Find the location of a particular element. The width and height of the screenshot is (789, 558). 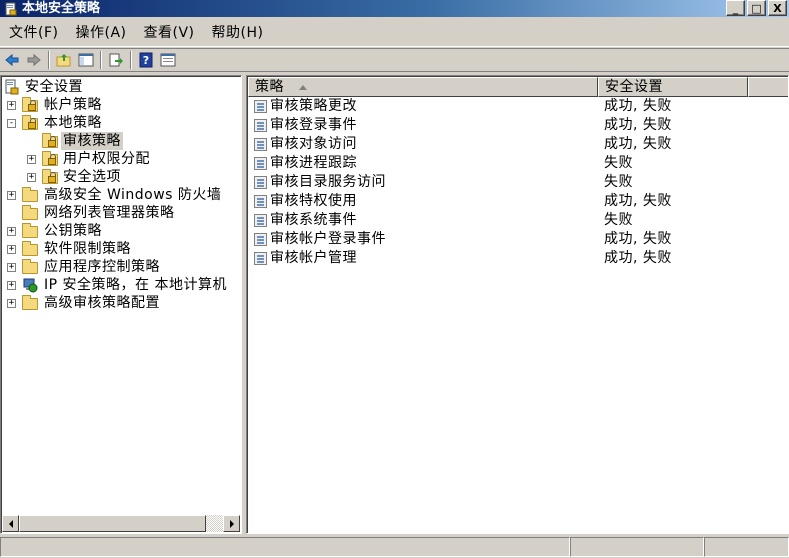

list-item: 审核对象访问 成功, 失败 is located at coordinates (519, 144).